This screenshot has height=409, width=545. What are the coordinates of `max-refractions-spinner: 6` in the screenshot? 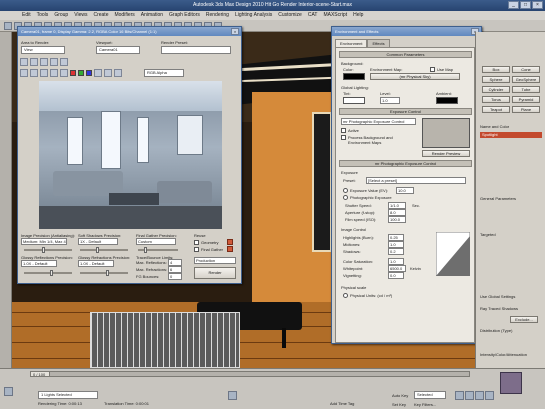 It's located at (175, 269).